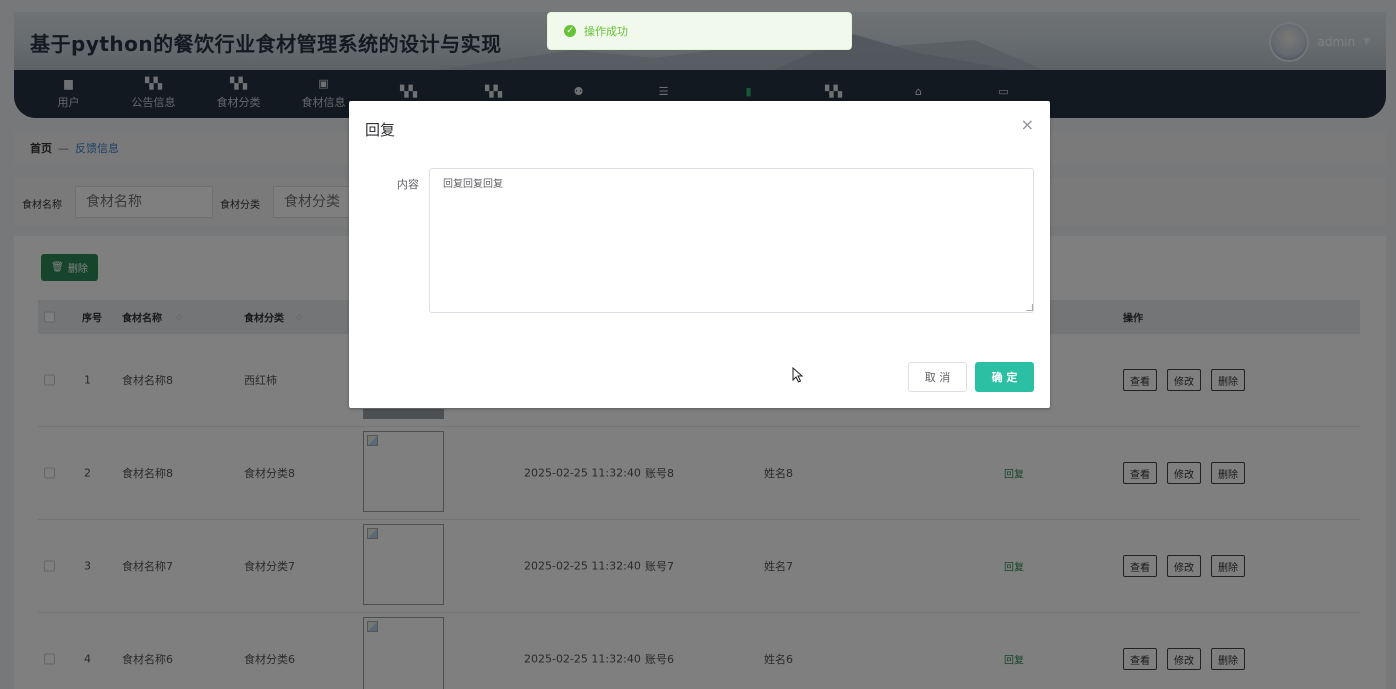 The width and height of the screenshot is (1396, 689). What do you see at coordinates (380, 130) in the screenshot?
I see `dialog-title: 回复` at bounding box center [380, 130].